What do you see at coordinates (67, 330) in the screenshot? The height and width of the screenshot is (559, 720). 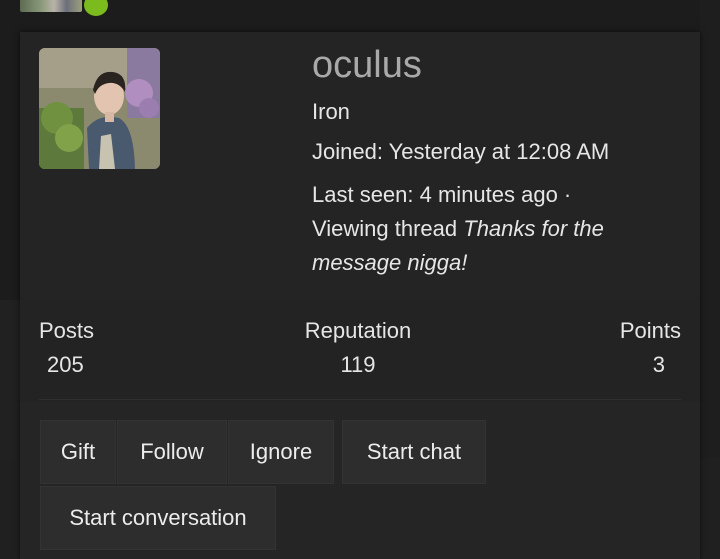 I see `posts-label: Posts` at bounding box center [67, 330].